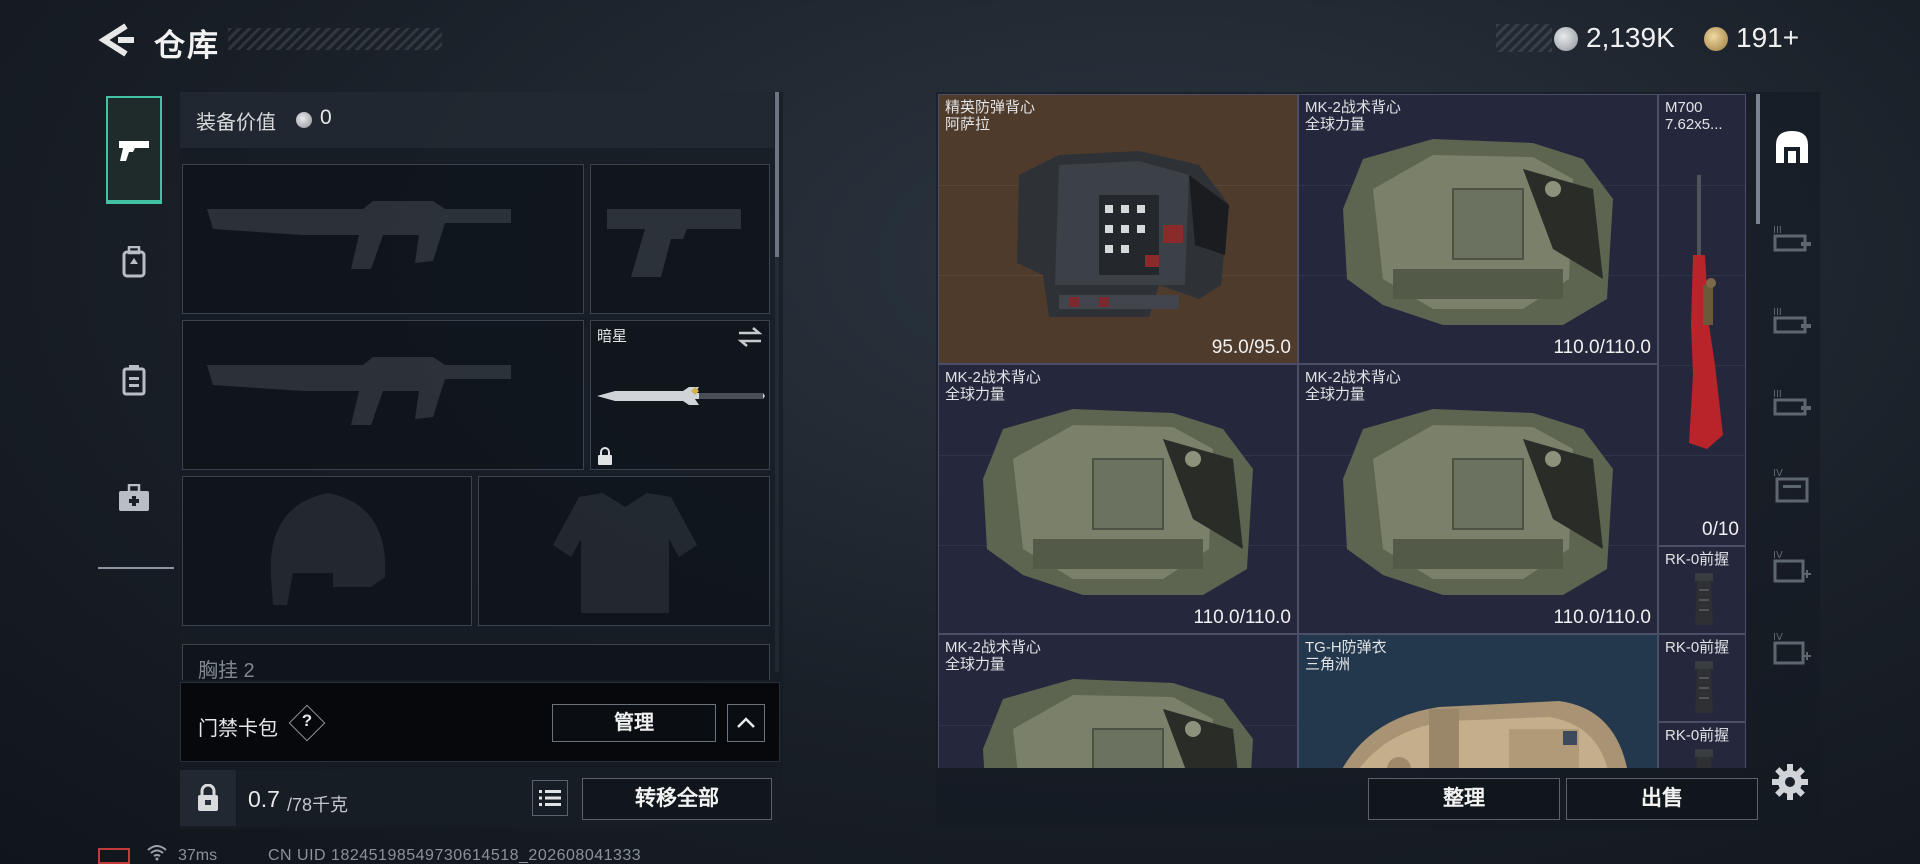 The image size is (1920, 864). I want to click on equipment-value: 0, so click(326, 117).